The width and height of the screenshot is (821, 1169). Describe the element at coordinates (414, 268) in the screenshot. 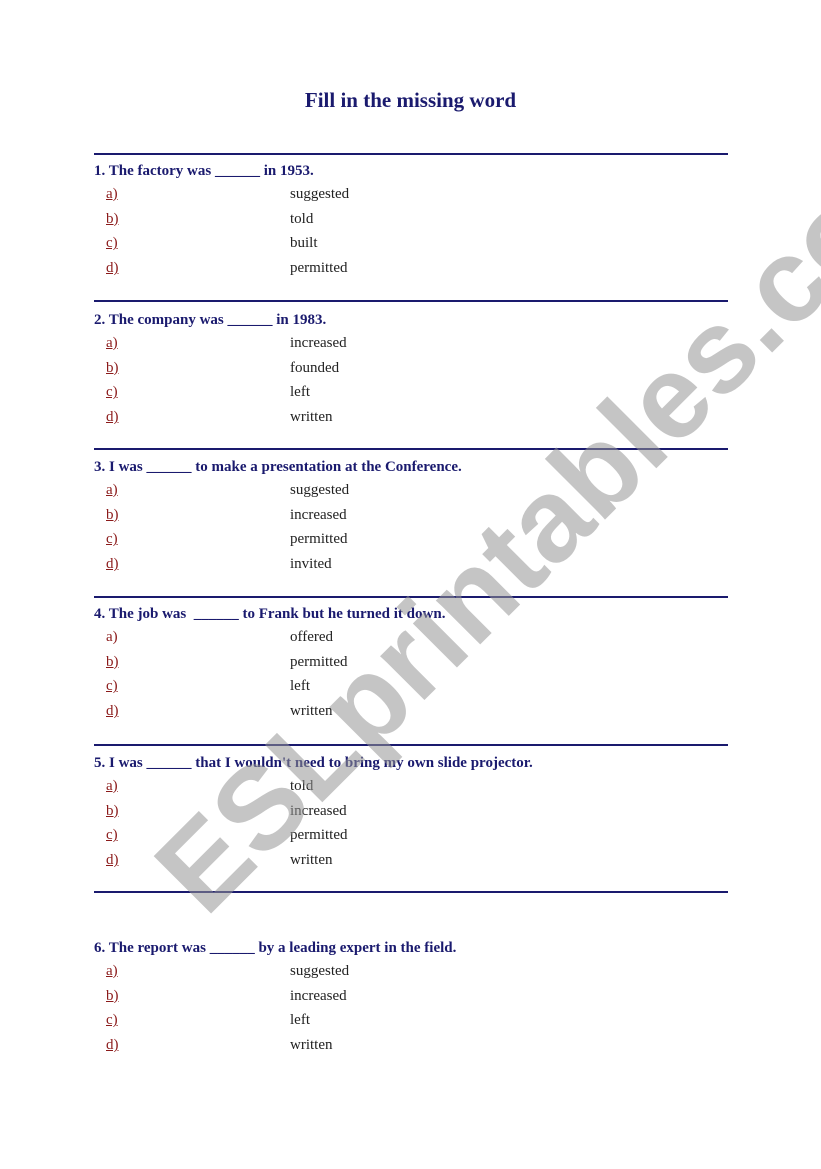

I see `option-d: d) permitted` at that location.